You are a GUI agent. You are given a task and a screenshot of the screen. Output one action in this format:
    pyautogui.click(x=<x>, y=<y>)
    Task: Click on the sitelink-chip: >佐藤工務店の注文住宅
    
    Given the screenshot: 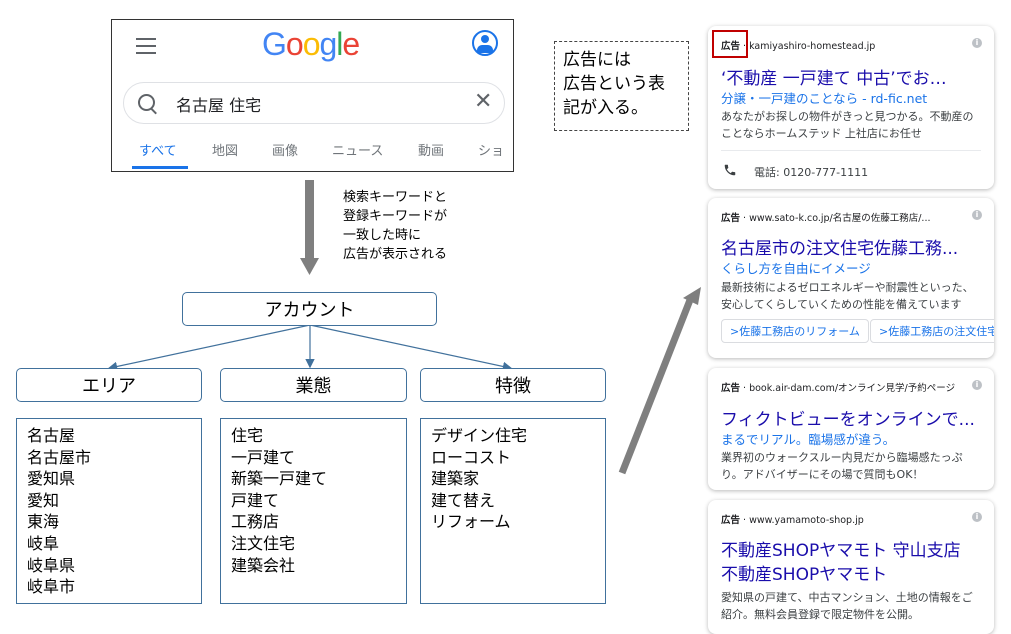 What is the action you would take?
    pyautogui.click(x=932, y=331)
    